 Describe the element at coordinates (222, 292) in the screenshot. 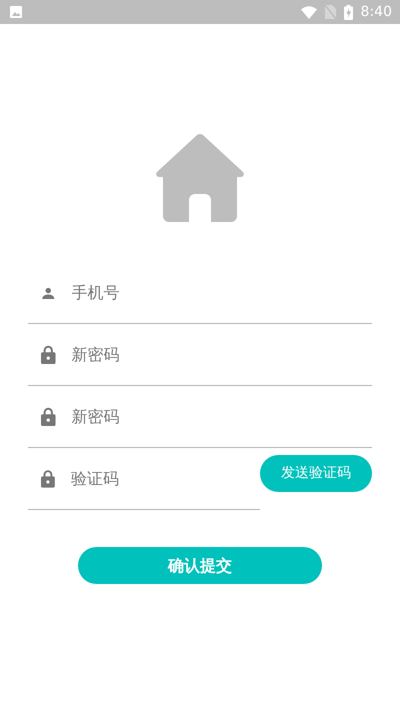

I see `phone-field: 手机号` at that location.